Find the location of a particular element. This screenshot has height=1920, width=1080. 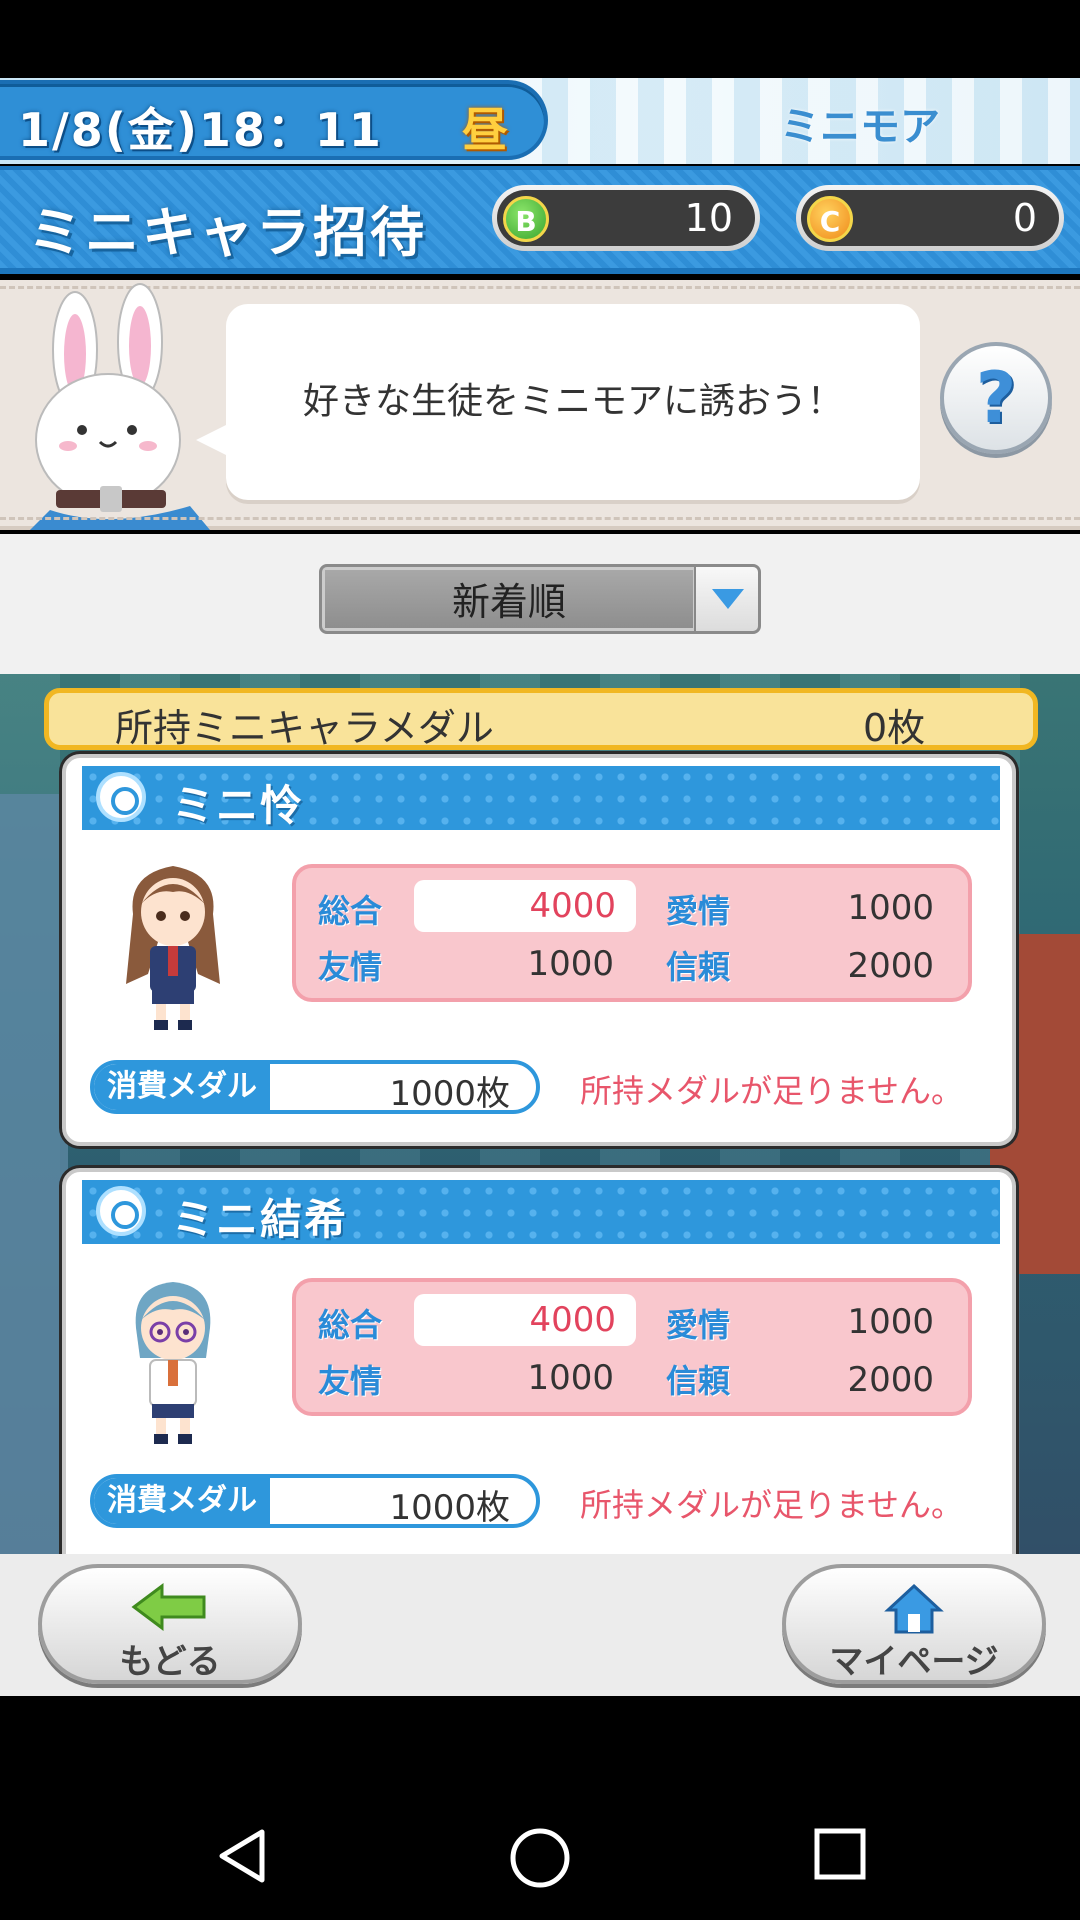

sort-area: 新着順 is located at coordinates (540, 604).